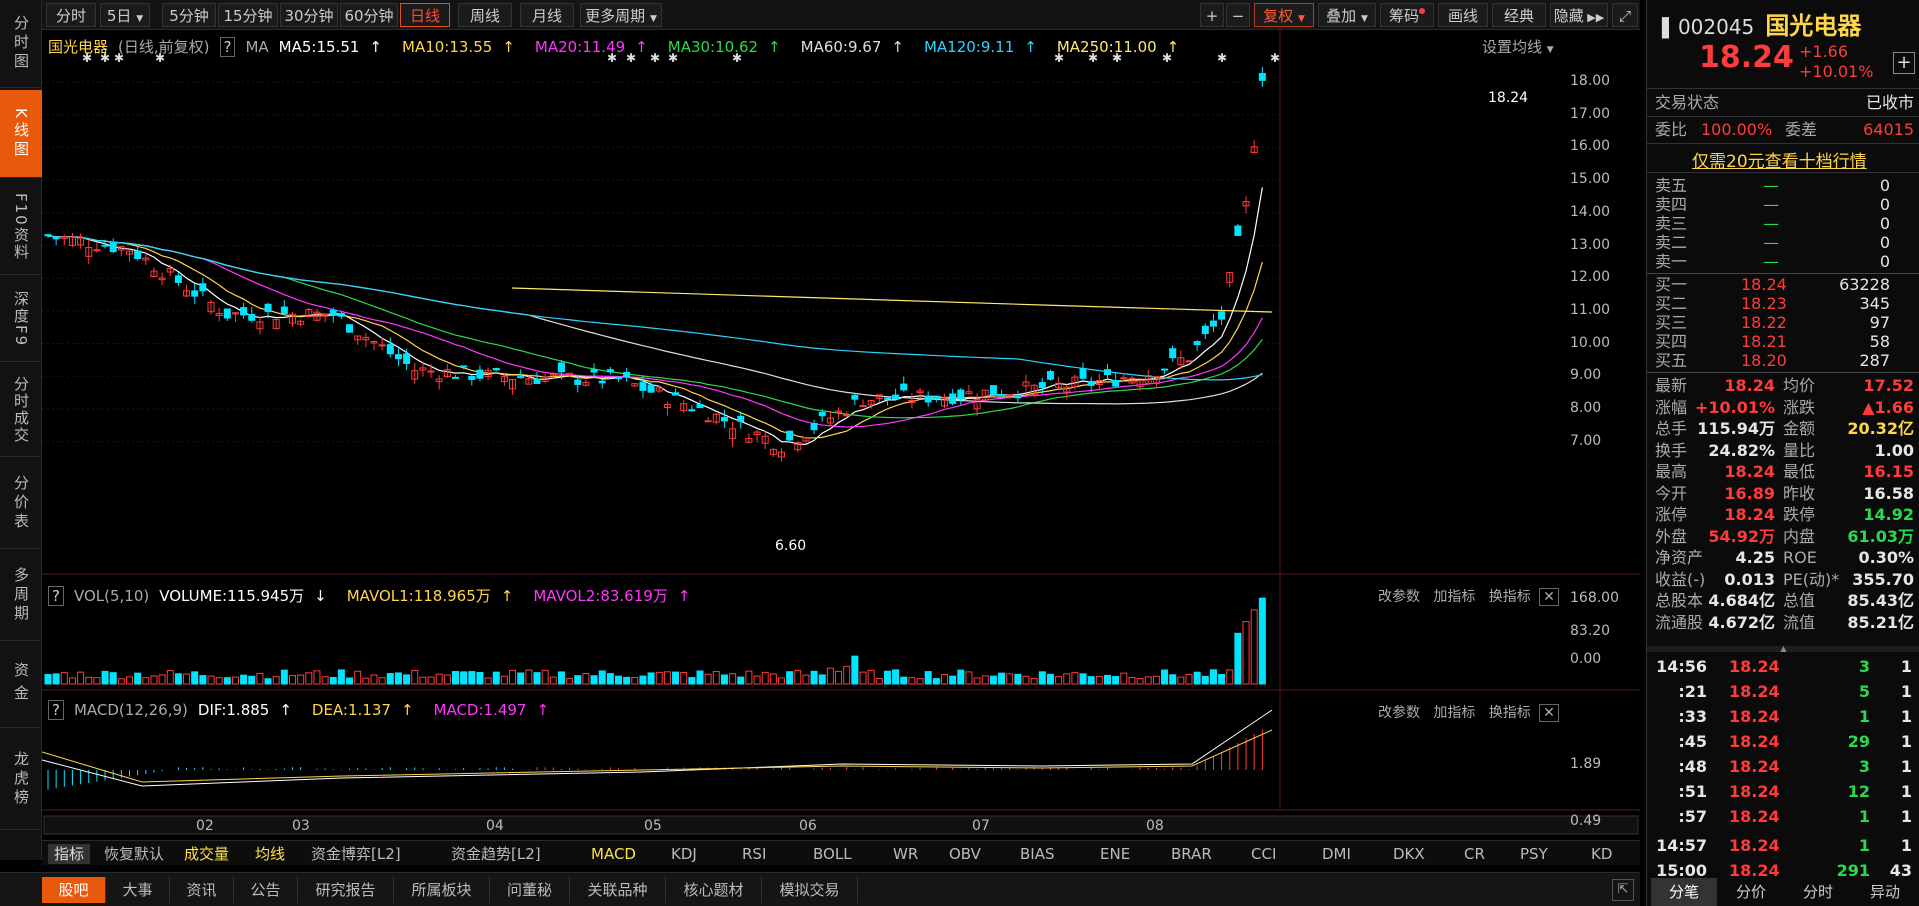 Image resolution: width=1919 pixels, height=906 pixels. I want to click on nav-fenjiabiao: 分价表, so click(21, 504).